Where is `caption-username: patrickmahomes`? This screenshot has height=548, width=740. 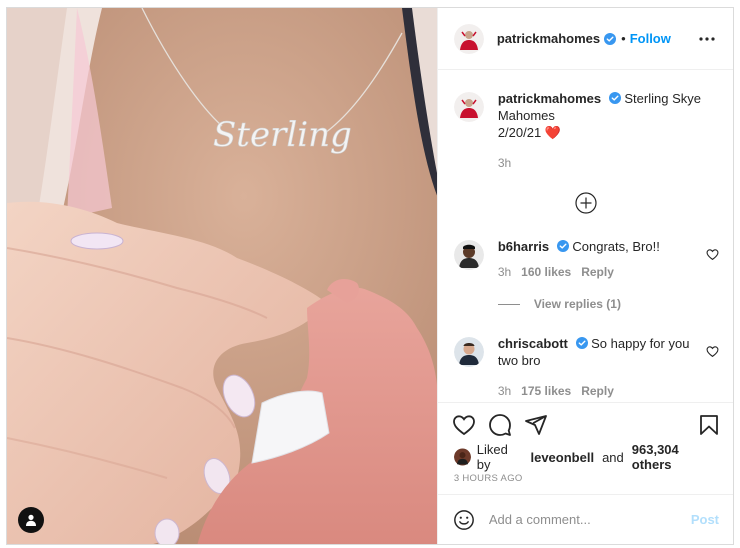
caption-username: patrickmahomes is located at coordinates (549, 98).